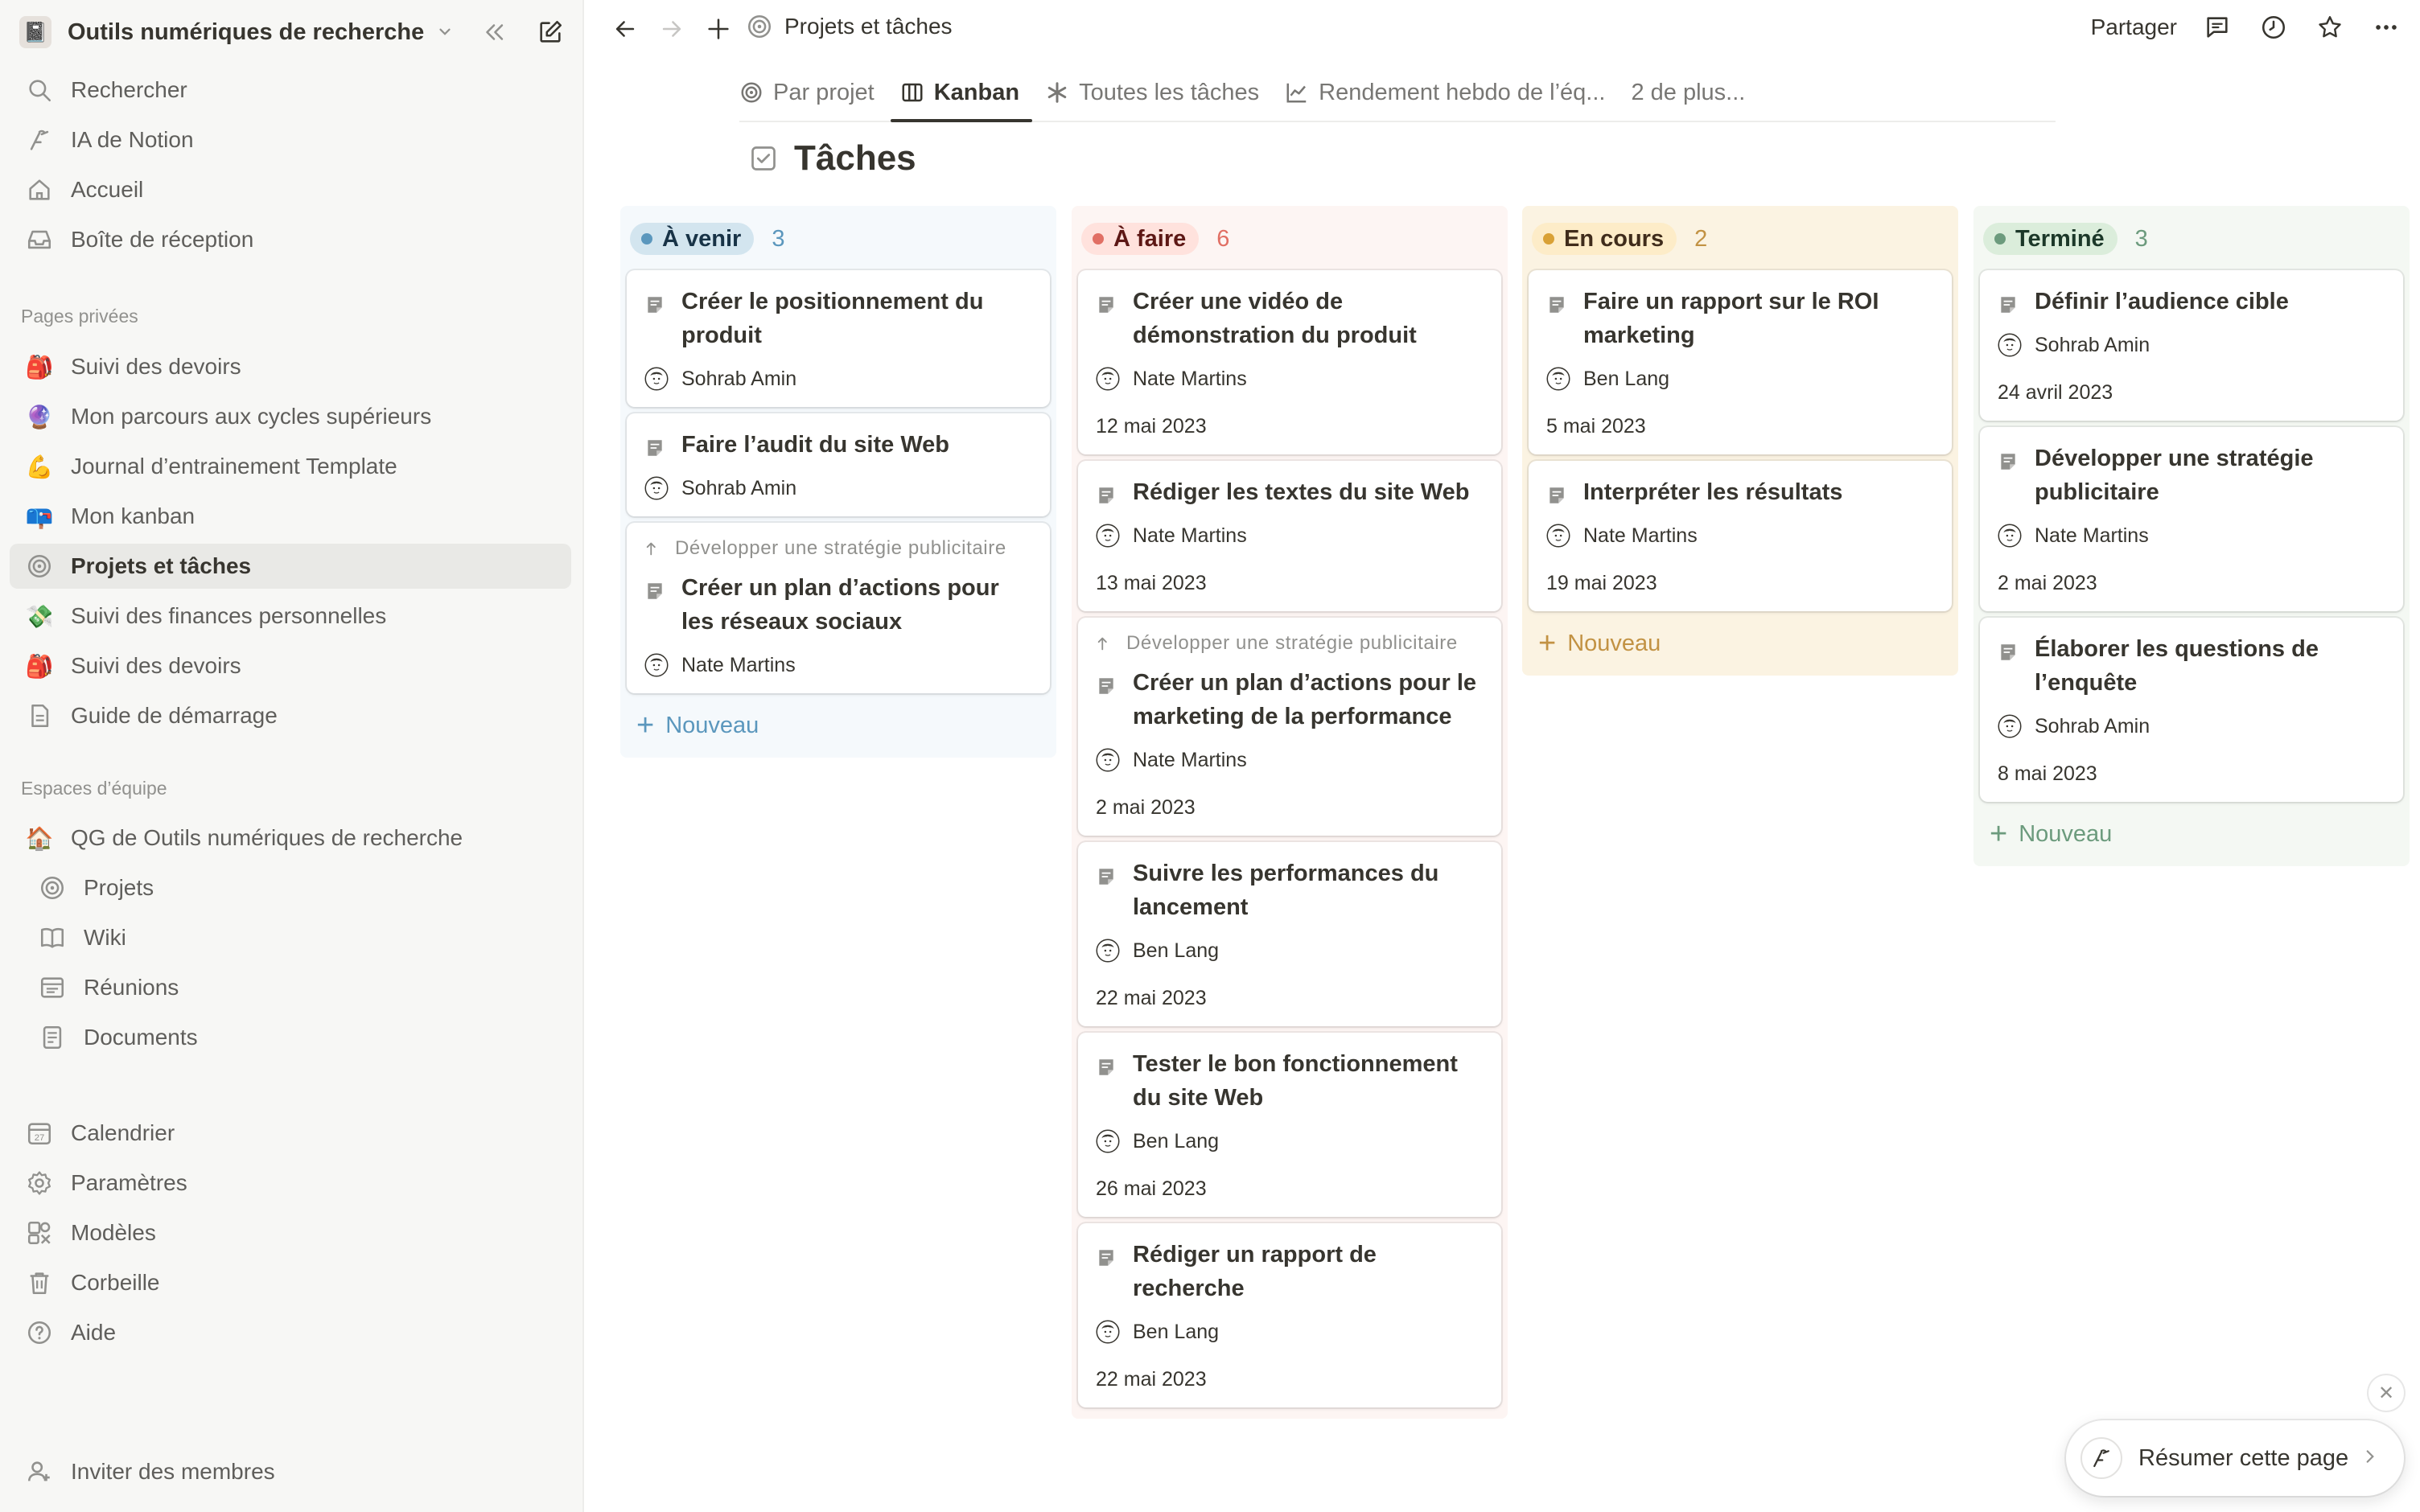  I want to click on share-button: Partager, so click(2134, 27).